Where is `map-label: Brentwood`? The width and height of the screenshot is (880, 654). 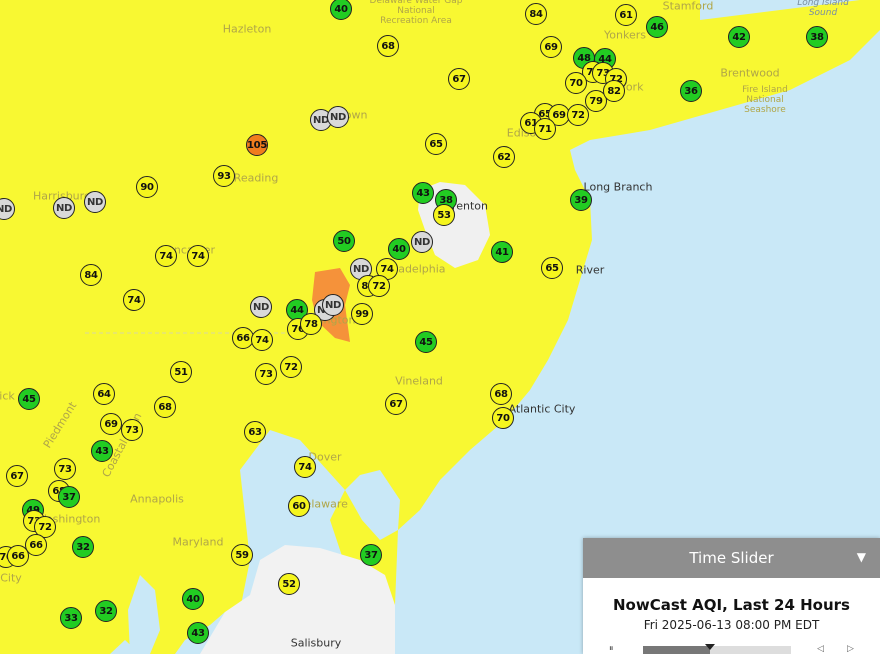 map-label: Brentwood is located at coordinates (750, 73).